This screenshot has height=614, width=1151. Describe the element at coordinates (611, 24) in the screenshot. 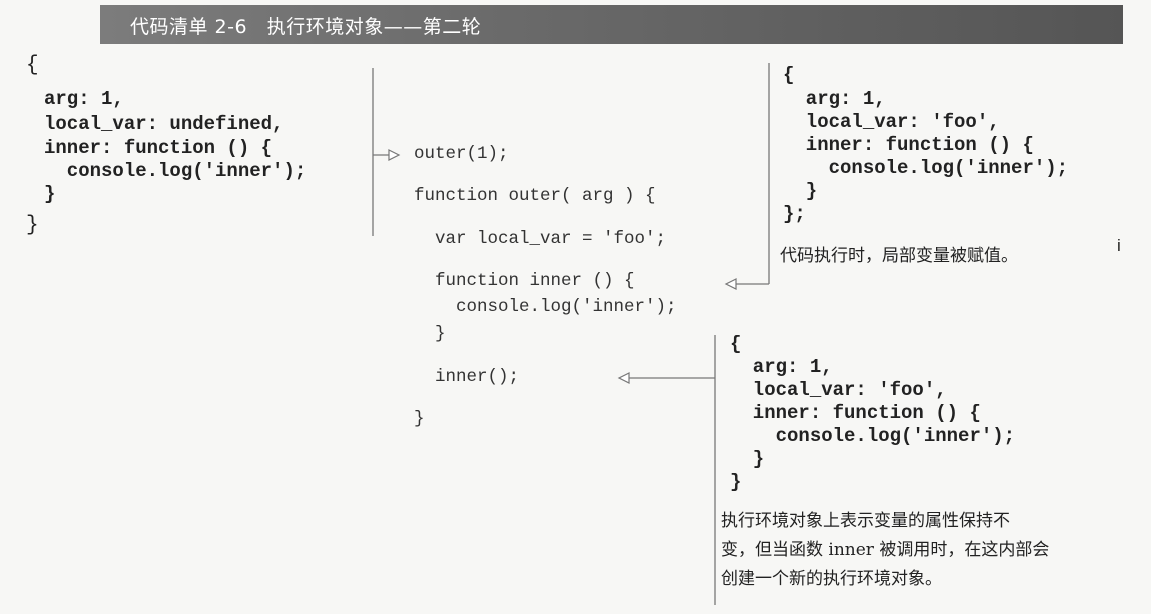

I see `listing-header-bar: 代码清单 2-6 执行环境对象——第二轮` at that location.